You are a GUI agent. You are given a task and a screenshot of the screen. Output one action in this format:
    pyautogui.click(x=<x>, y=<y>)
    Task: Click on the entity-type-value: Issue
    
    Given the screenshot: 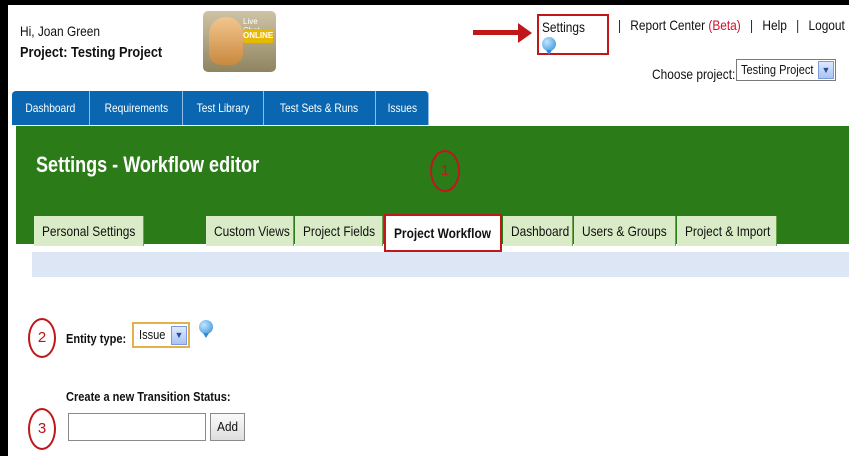 What is the action you would take?
    pyautogui.click(x=152, y=334)
    